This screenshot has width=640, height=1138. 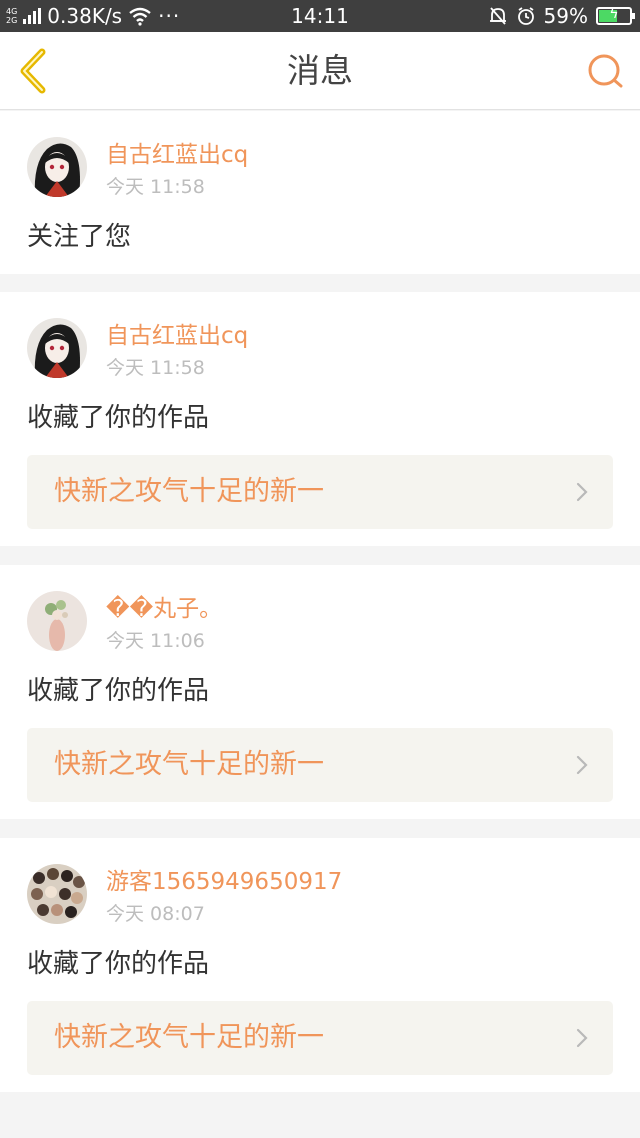 What do you see at coordinates (320, 16) in the screenshot?
I see `status-bar: 4G 2G 0.38K/s ··· 14:11 59% ϟ` at bounding box center [320, 16].